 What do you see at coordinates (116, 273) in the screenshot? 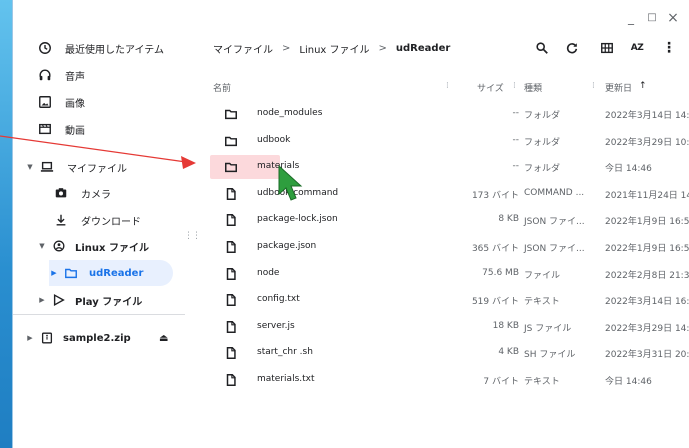
I see `sidebar-item-label: udReader` at bounding box center [116, 273].